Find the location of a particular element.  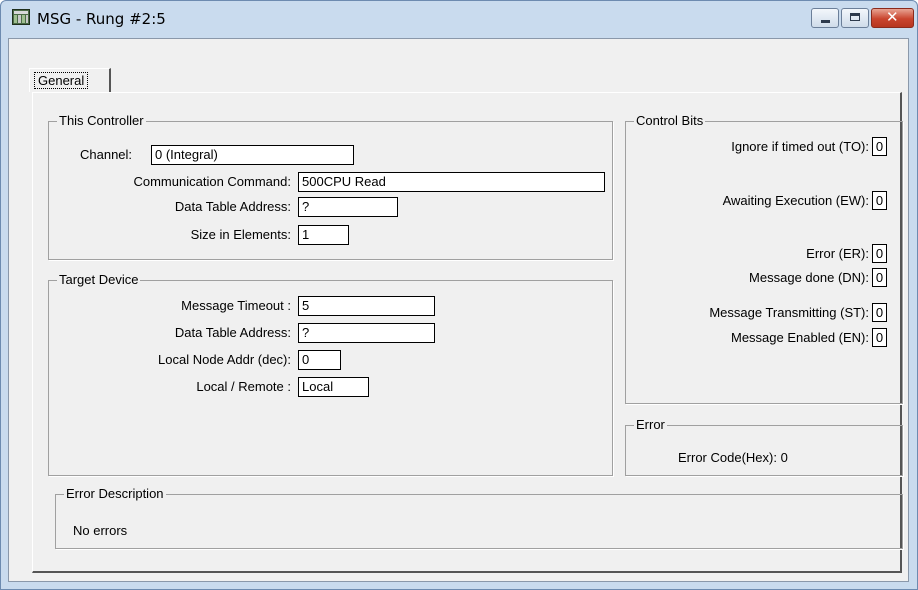

group-this-controller-title: This Controller is located at coordinates (101, 121).